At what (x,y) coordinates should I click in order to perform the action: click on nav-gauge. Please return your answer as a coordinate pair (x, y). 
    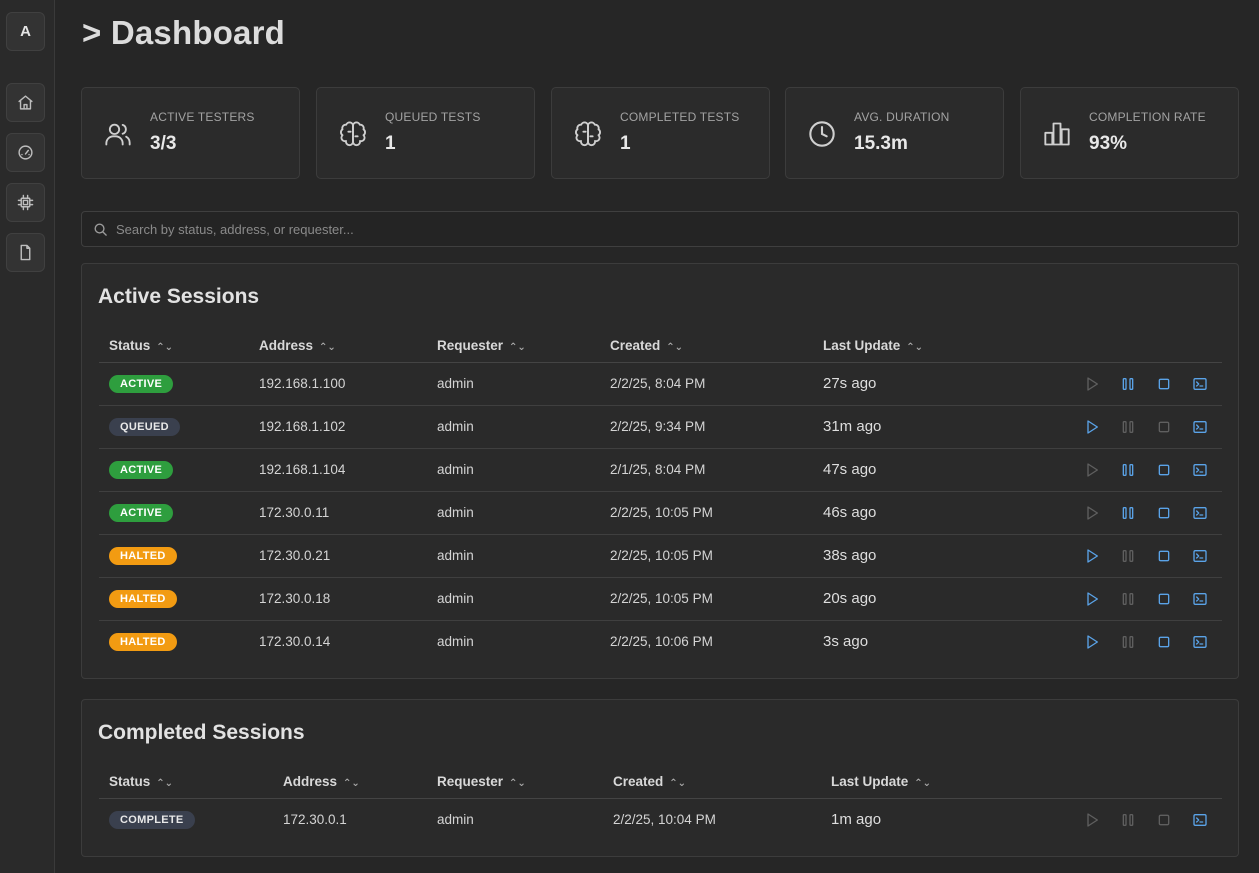
    Looking at the image, I should click on (25, 152).